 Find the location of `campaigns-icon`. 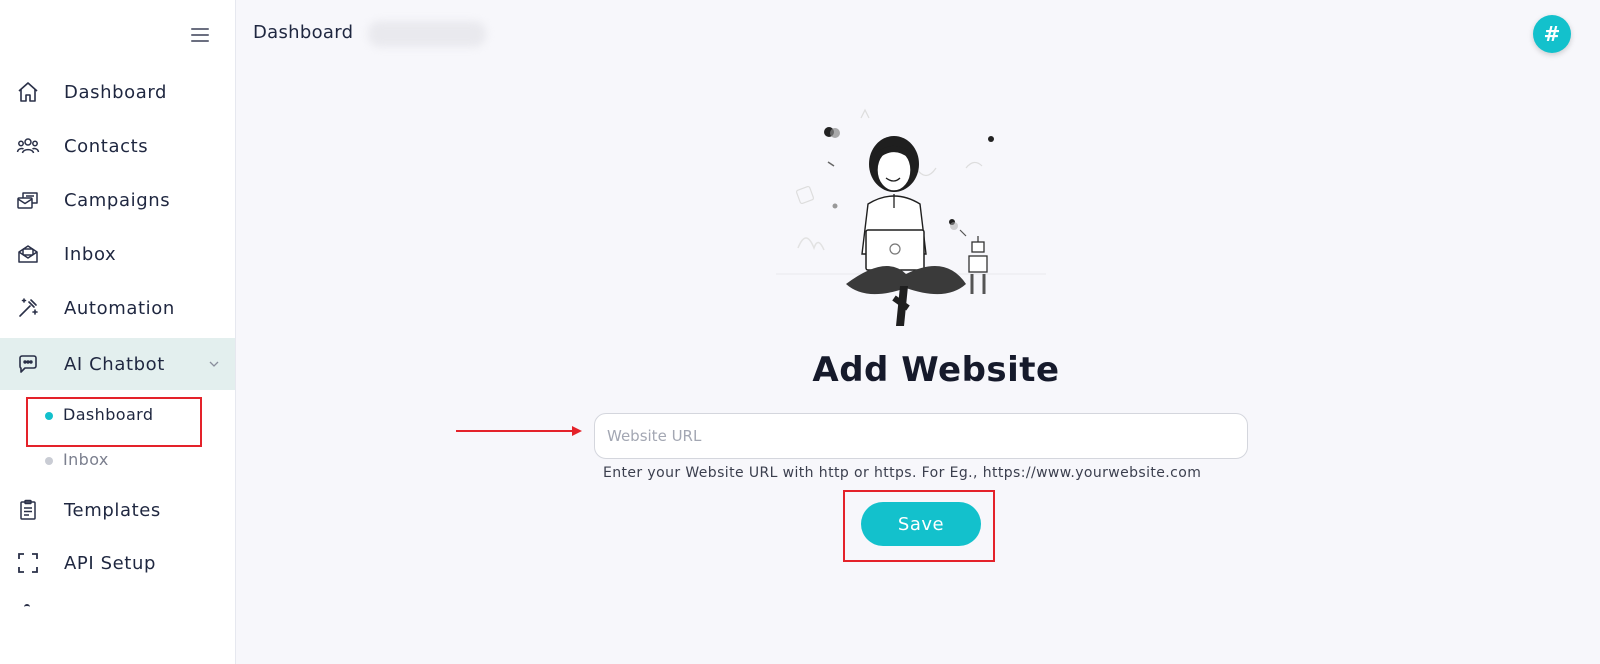

campaigns-icon is located at coordinates (28, 200).